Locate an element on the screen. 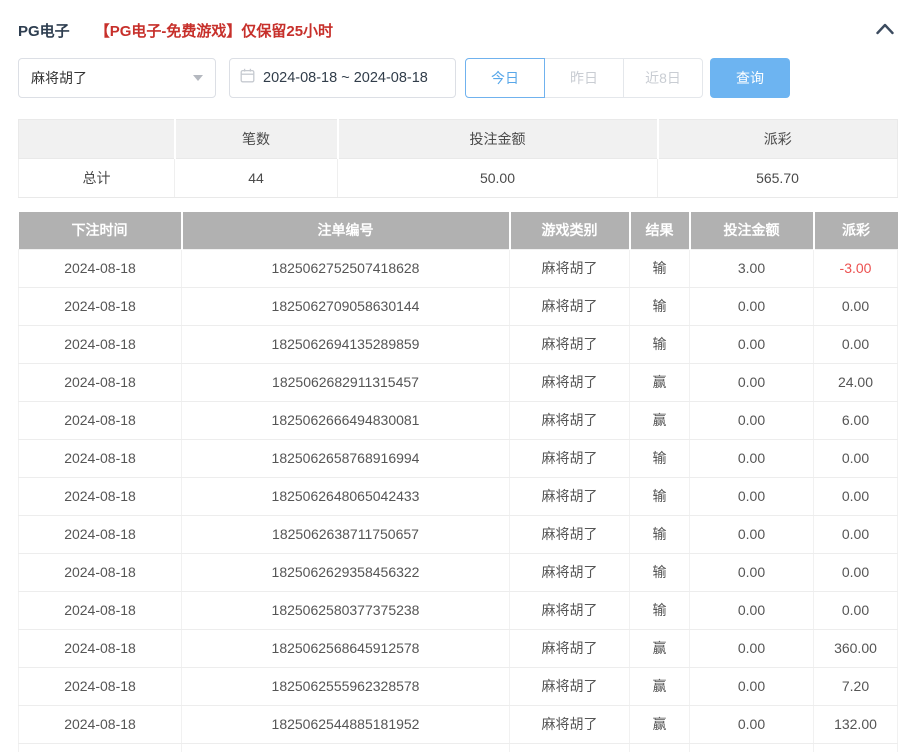  panel-header: PG电子 【PG电子-免费游戏】仅保留25小时 is located at coordinates (457, 30).